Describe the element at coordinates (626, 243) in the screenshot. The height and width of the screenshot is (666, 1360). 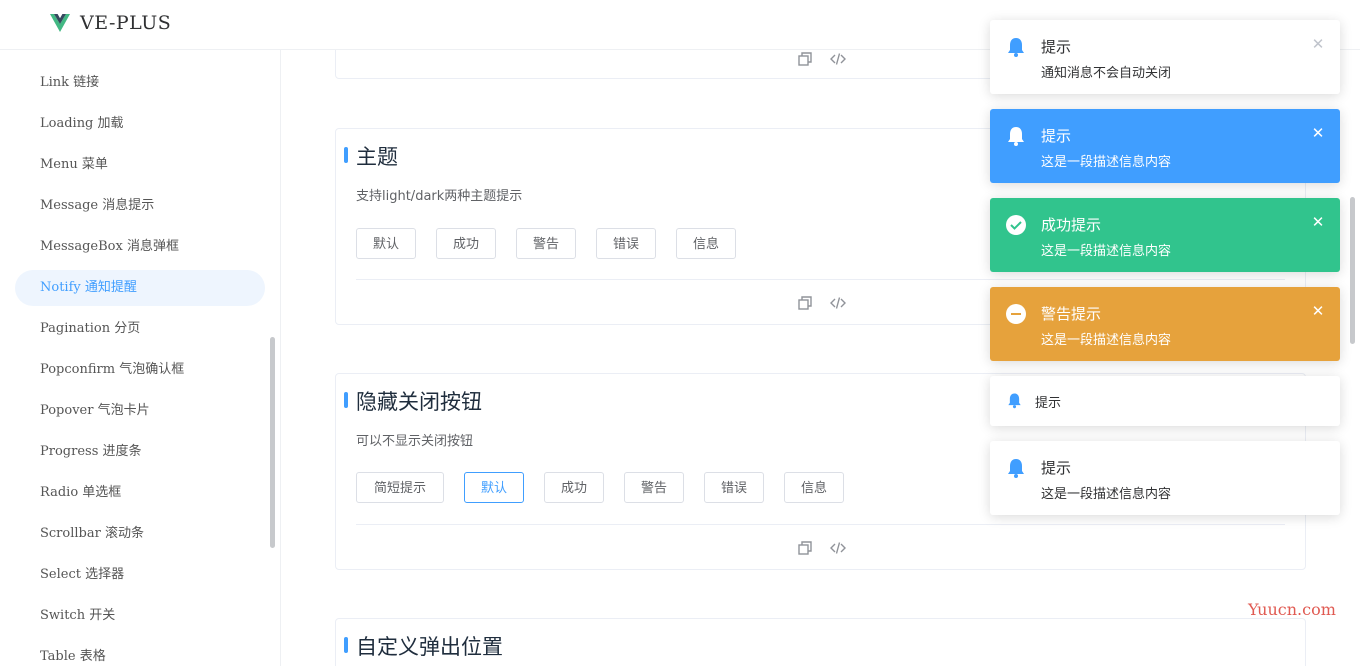
I see `theme-error-button: 错误` at that location.